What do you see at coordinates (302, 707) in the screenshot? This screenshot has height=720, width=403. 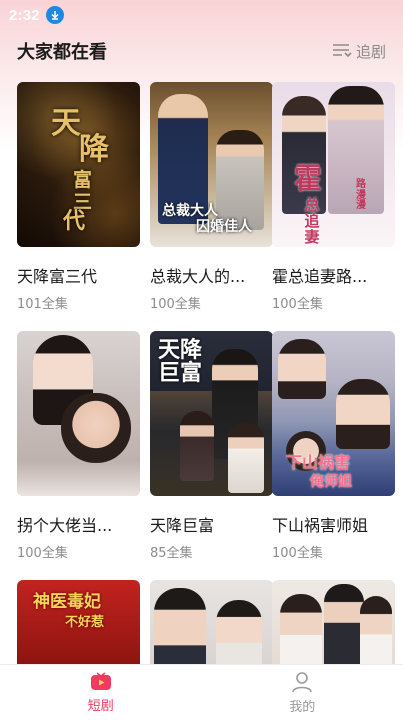 I see `nav-label-mine: 我的` at bounding box center [302, 707].